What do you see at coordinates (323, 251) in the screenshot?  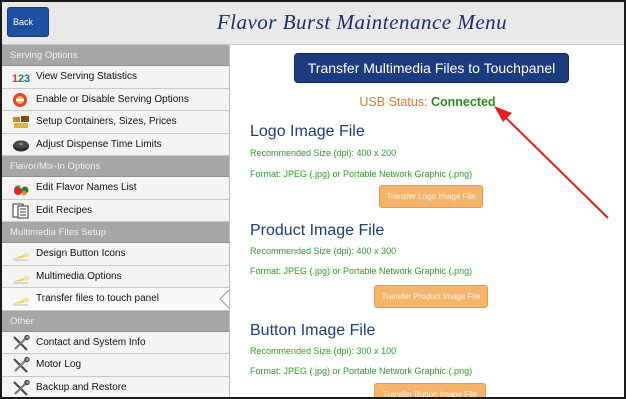 I see `product-image-size: Recommended Size (dpi): 400 x 300` at bounding box center [323, 251].